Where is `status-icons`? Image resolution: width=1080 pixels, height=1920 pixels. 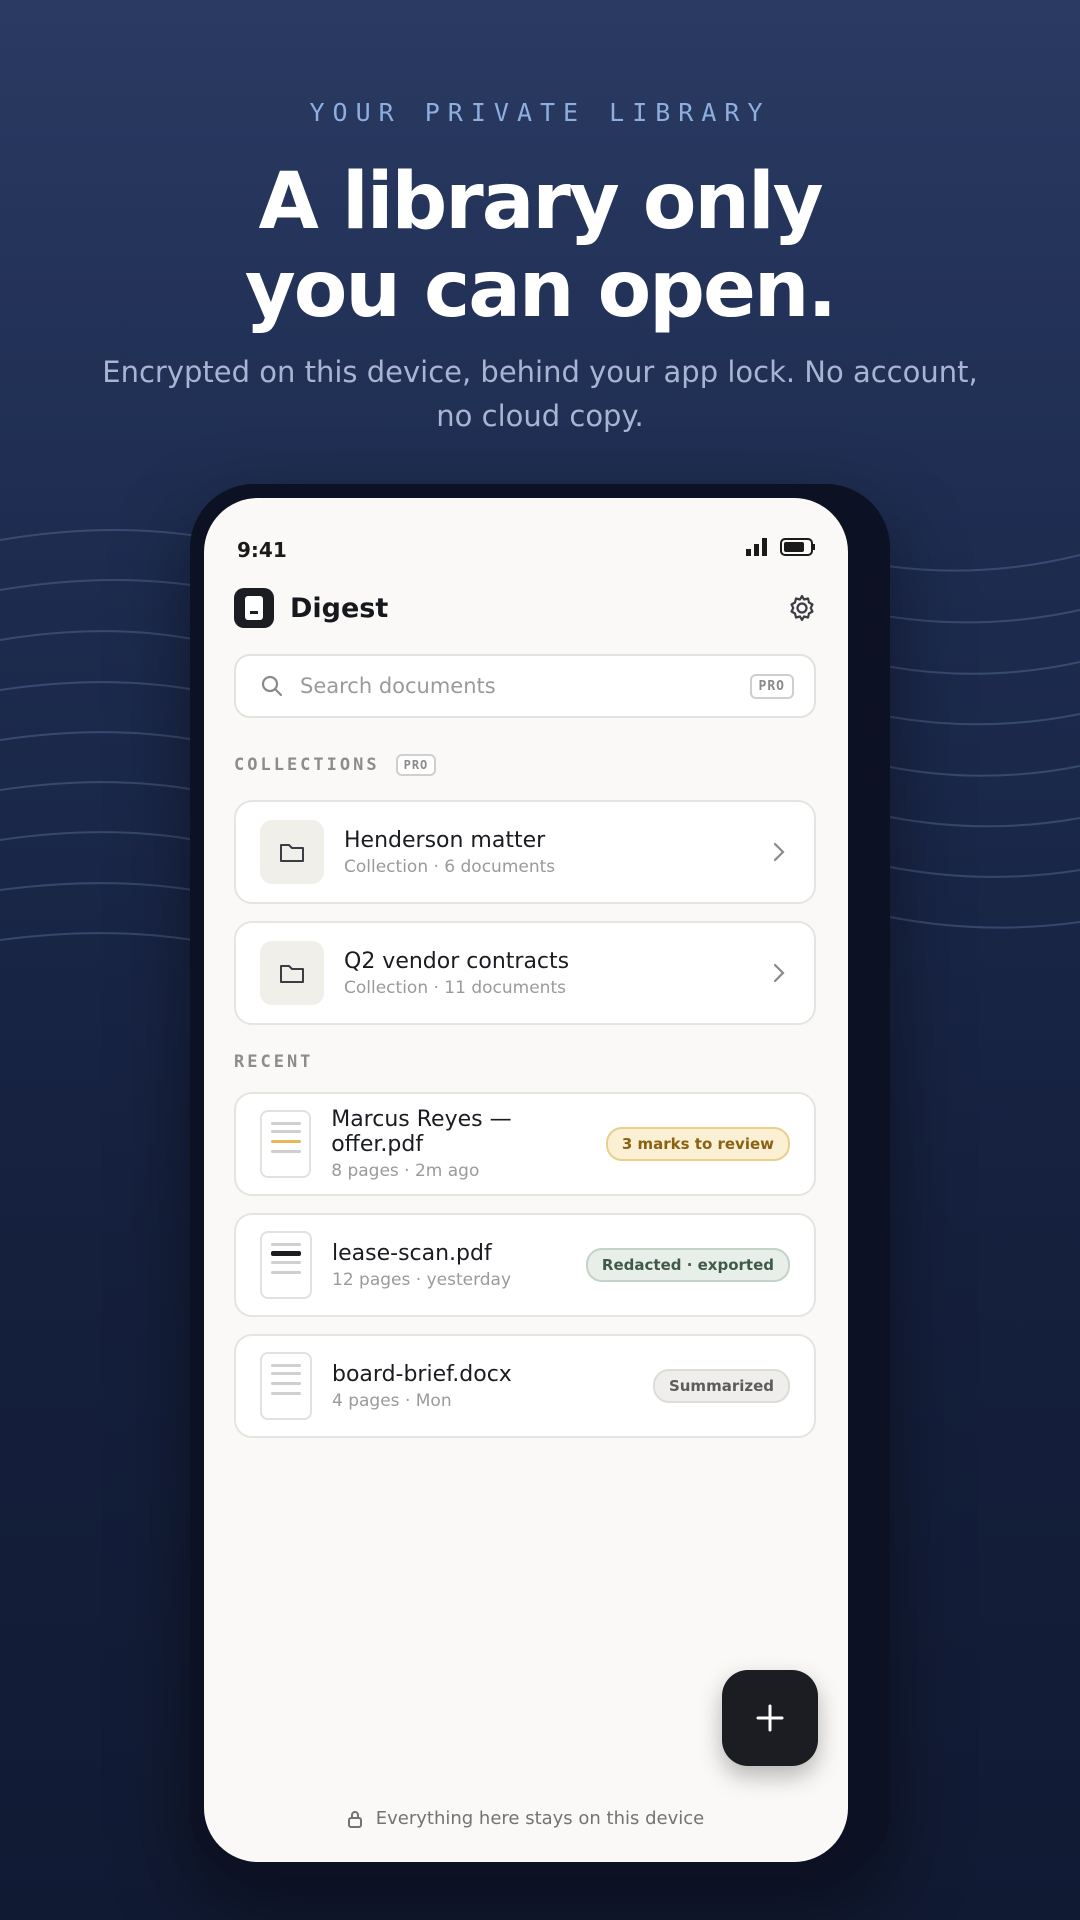 status-icons is located at coordinates (781, 547).